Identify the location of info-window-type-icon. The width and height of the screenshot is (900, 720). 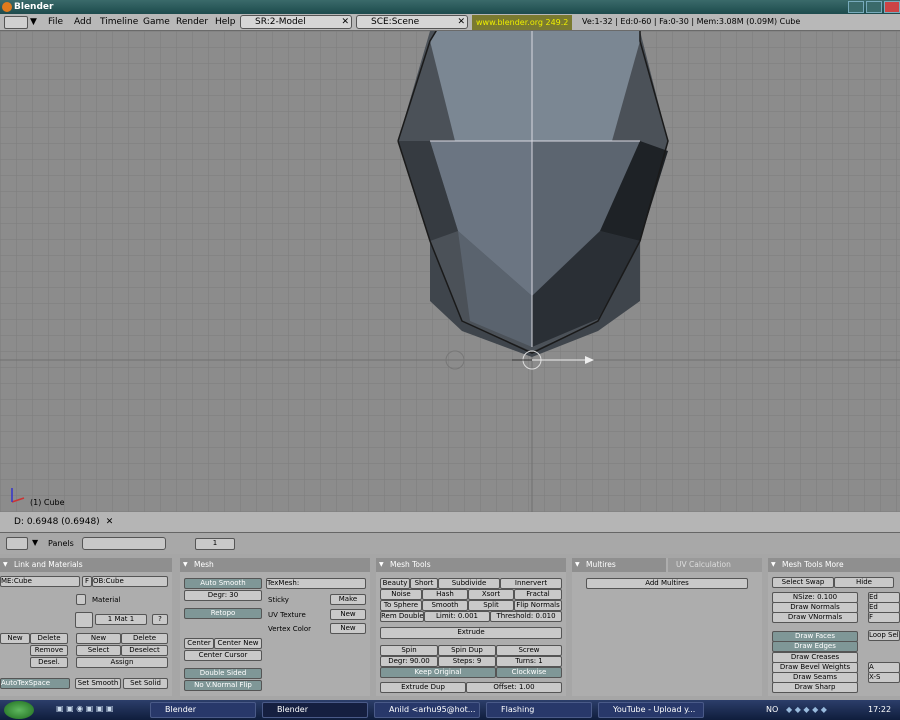
(16, 22).